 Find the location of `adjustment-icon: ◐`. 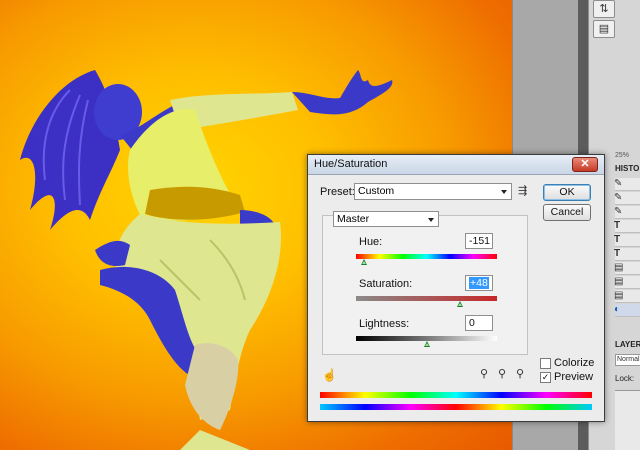

adjustment-icon: ◐ is located at coordinates (617, 309).